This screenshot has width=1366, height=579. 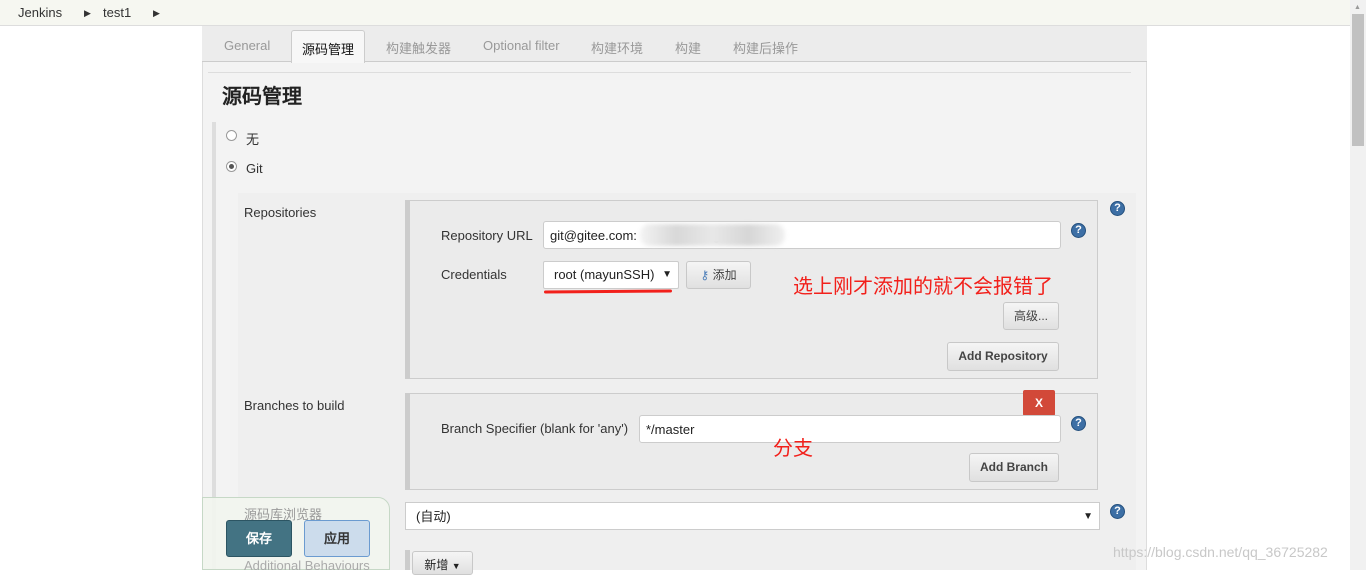 I want to click on watermark: https://blog.csdn.net/qq_36725282, so click(x=1220, y=552).